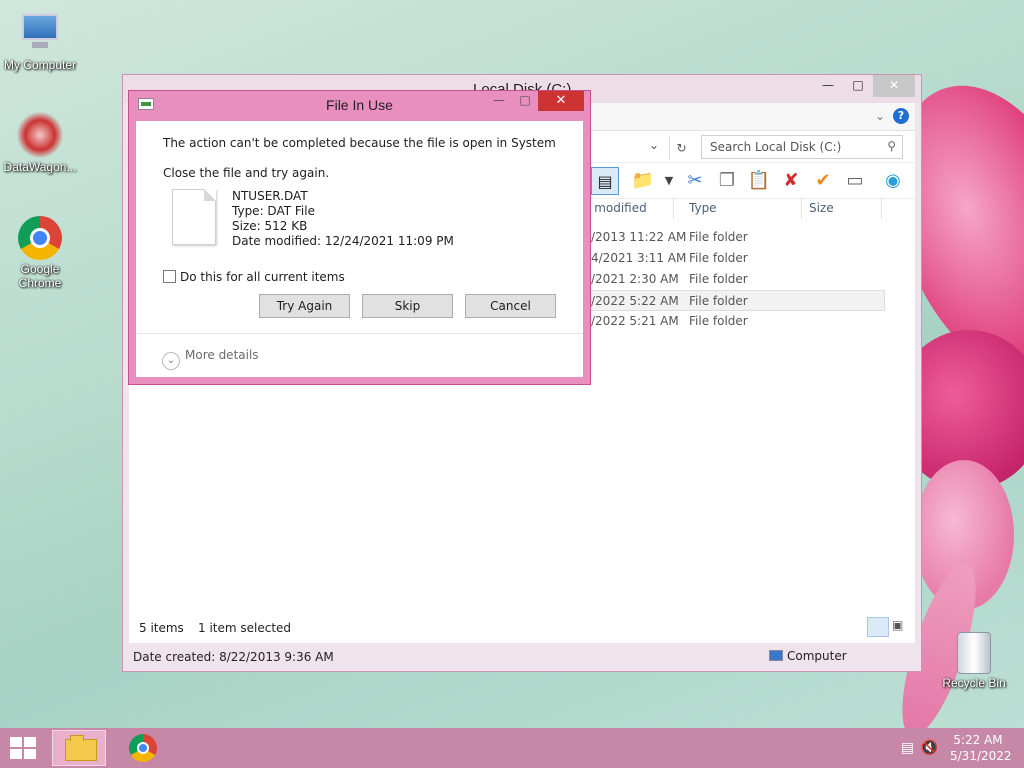 This screenshot has width=1024, height=768. Describe the element at coordinates (791, 181) in the screenshot. I see `delete-icon: ✘` at that location.